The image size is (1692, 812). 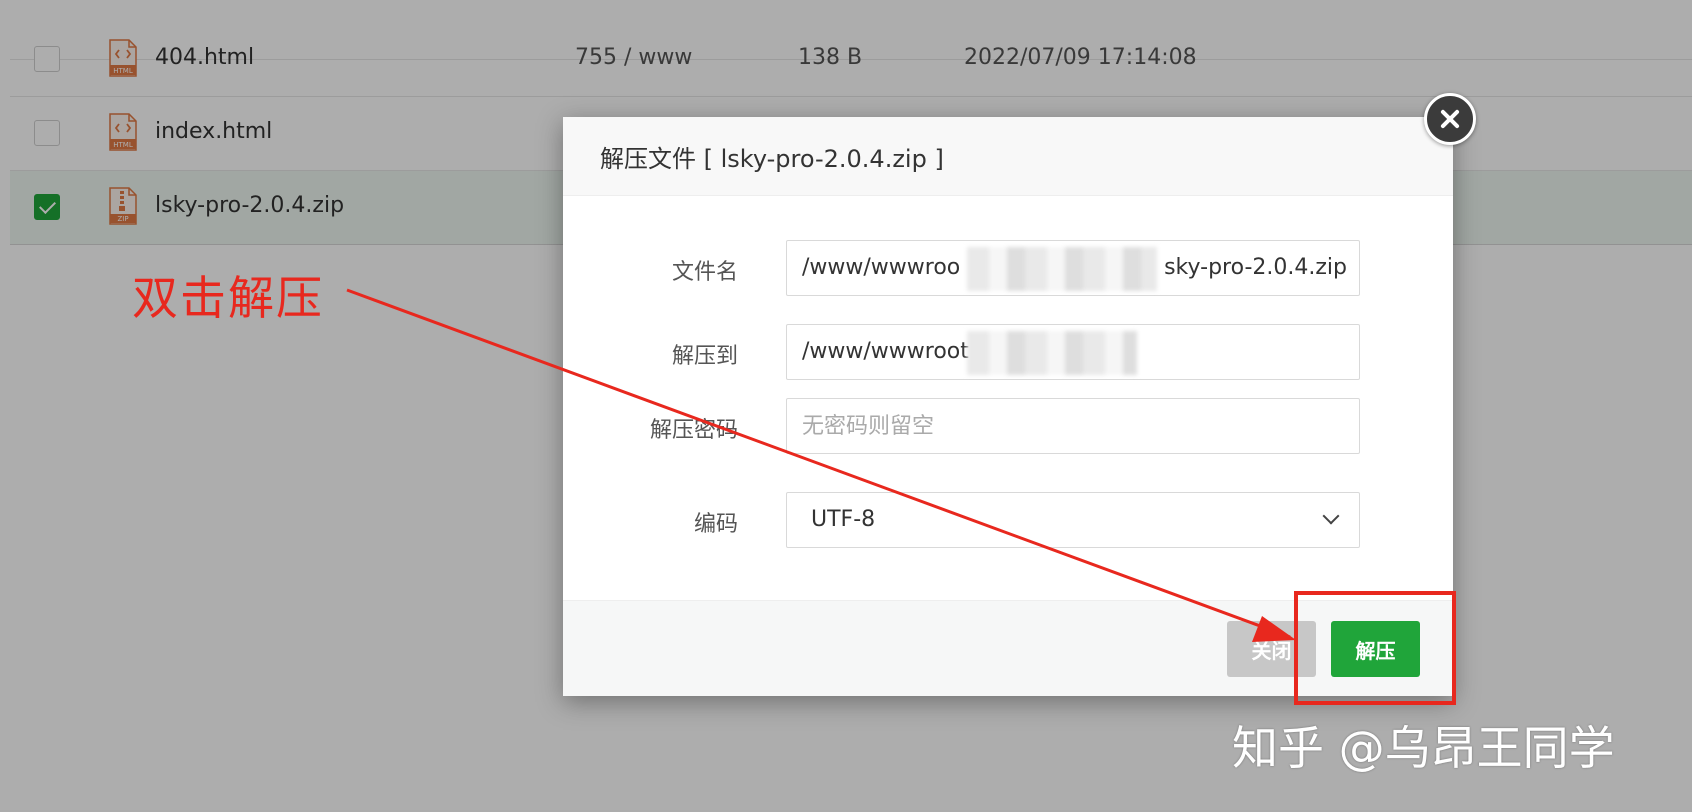 What do you see at coordinates (228, 298) in the screenshot?
I see `annotation-label: 双击解压` at bounding box center [228, 298].